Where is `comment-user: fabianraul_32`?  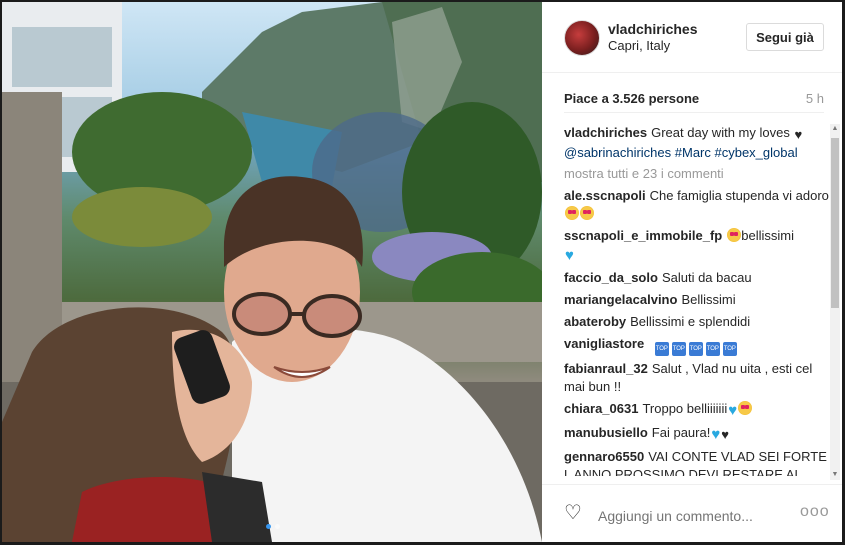 comment-user: fabianraul_32 is located at coordinates (606, 368).